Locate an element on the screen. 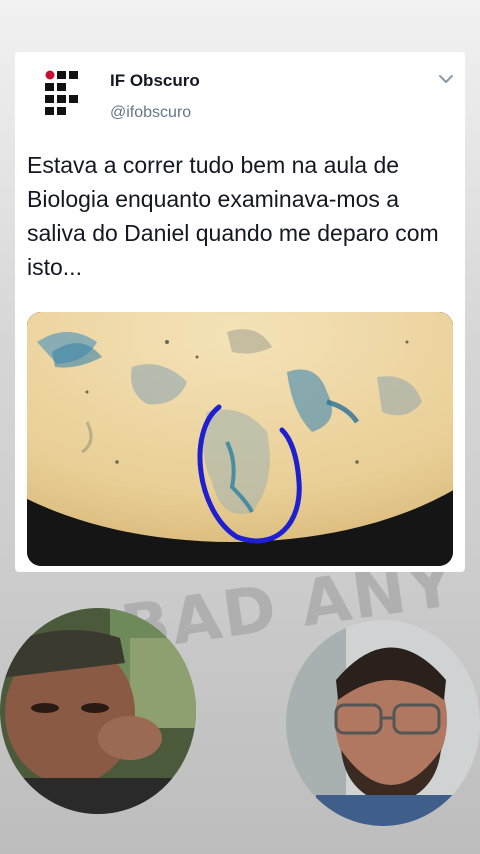 The width and height of the screenshot is (480, 854). user-handle: @ifobscuro is located at coordinates (150, 113).